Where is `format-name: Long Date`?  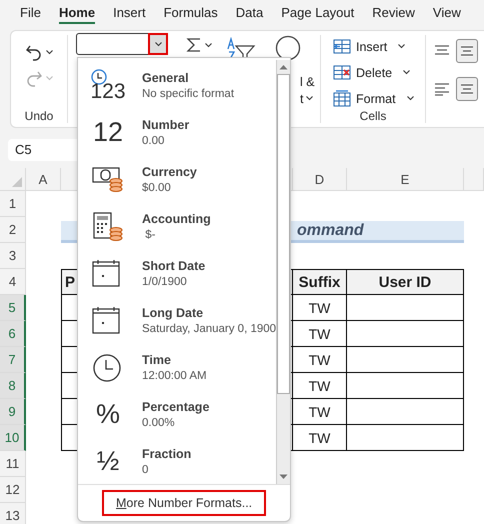
format-name: Long Date is located at coordinates (173, 313).